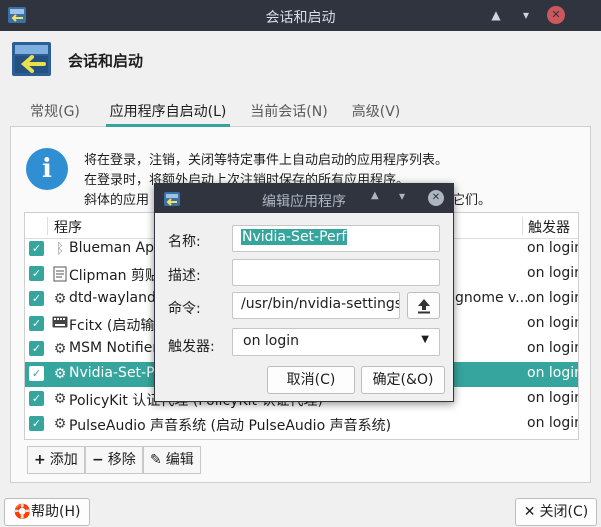 Image resolution: width=601 pixels, height=527 pixels. What do you see at coordinates (436, 198) in the screenshot?
I see `dialog-close-icon: ✕` at bounding box center [436, 198].